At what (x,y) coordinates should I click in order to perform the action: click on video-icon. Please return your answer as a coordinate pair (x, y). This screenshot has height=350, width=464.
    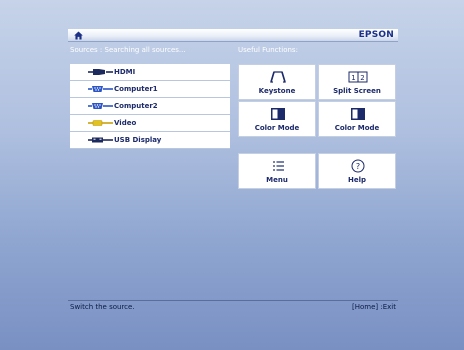
    Looking at the image, I should click on (100, 123).